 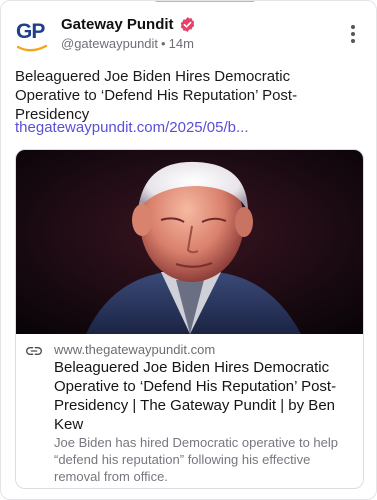 I want to click on avatar-logo-text: GP, so click(x=30, y=31).